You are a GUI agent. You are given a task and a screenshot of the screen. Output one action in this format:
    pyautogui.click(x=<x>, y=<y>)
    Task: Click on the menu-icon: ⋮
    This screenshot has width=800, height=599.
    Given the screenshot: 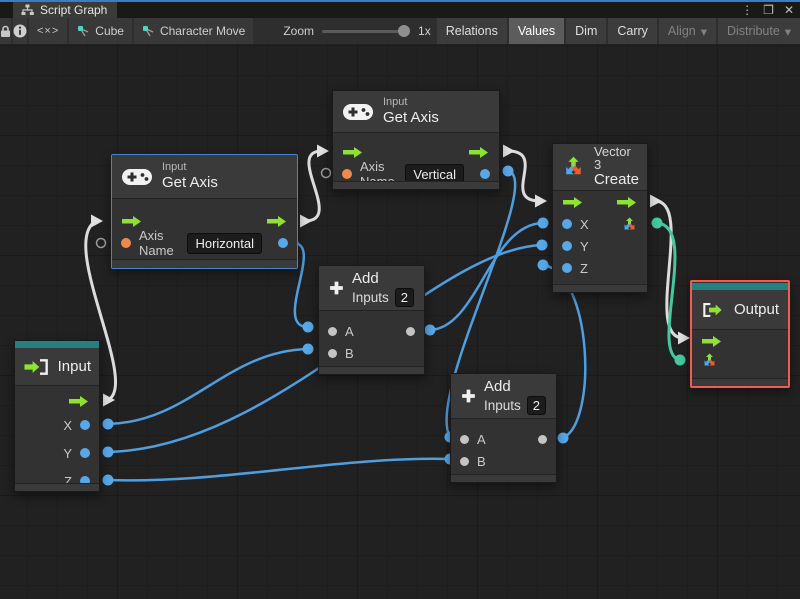 What is the action you would take?
    pyautogui.click(x=747, y=10)
    